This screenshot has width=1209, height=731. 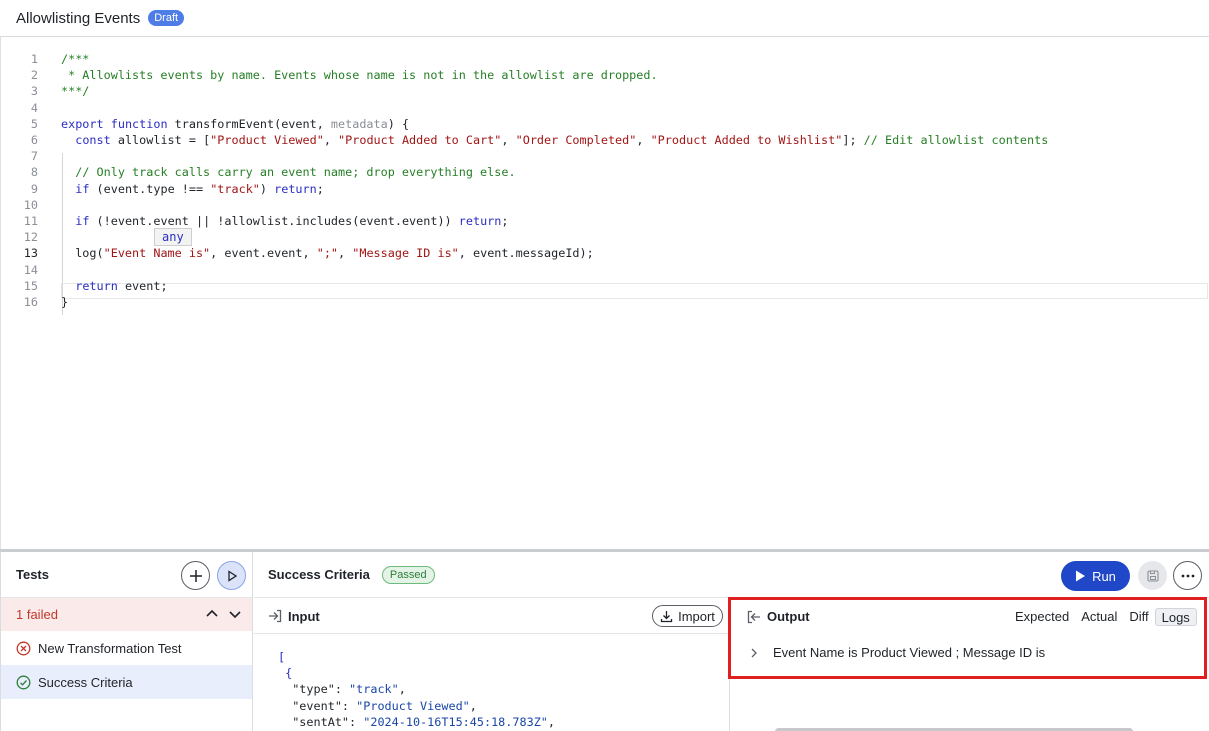 What do you see at coordinates (30, 253) in the screenshot?
I see `line-number: 13` at bounding box center [30, 253].